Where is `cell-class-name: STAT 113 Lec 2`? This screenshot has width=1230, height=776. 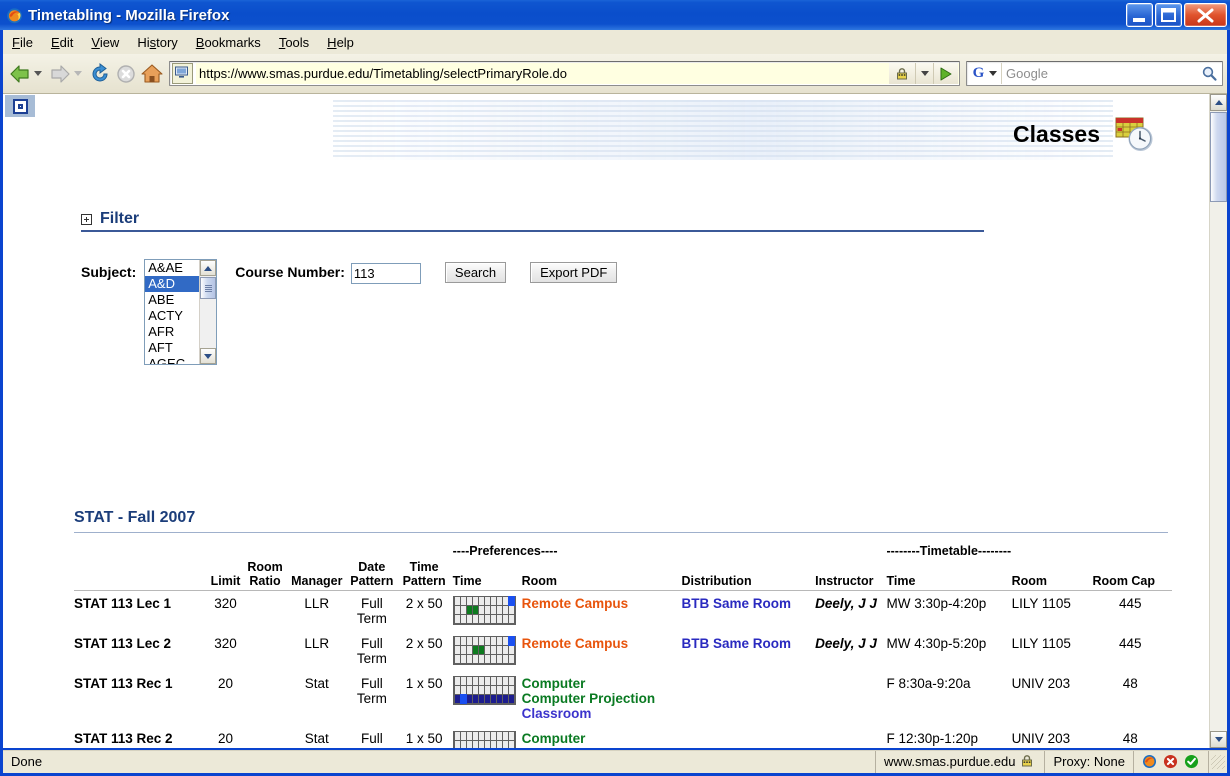 cell-class-name: STAT 113 Lec 2 is located at coordinates (142, 651).